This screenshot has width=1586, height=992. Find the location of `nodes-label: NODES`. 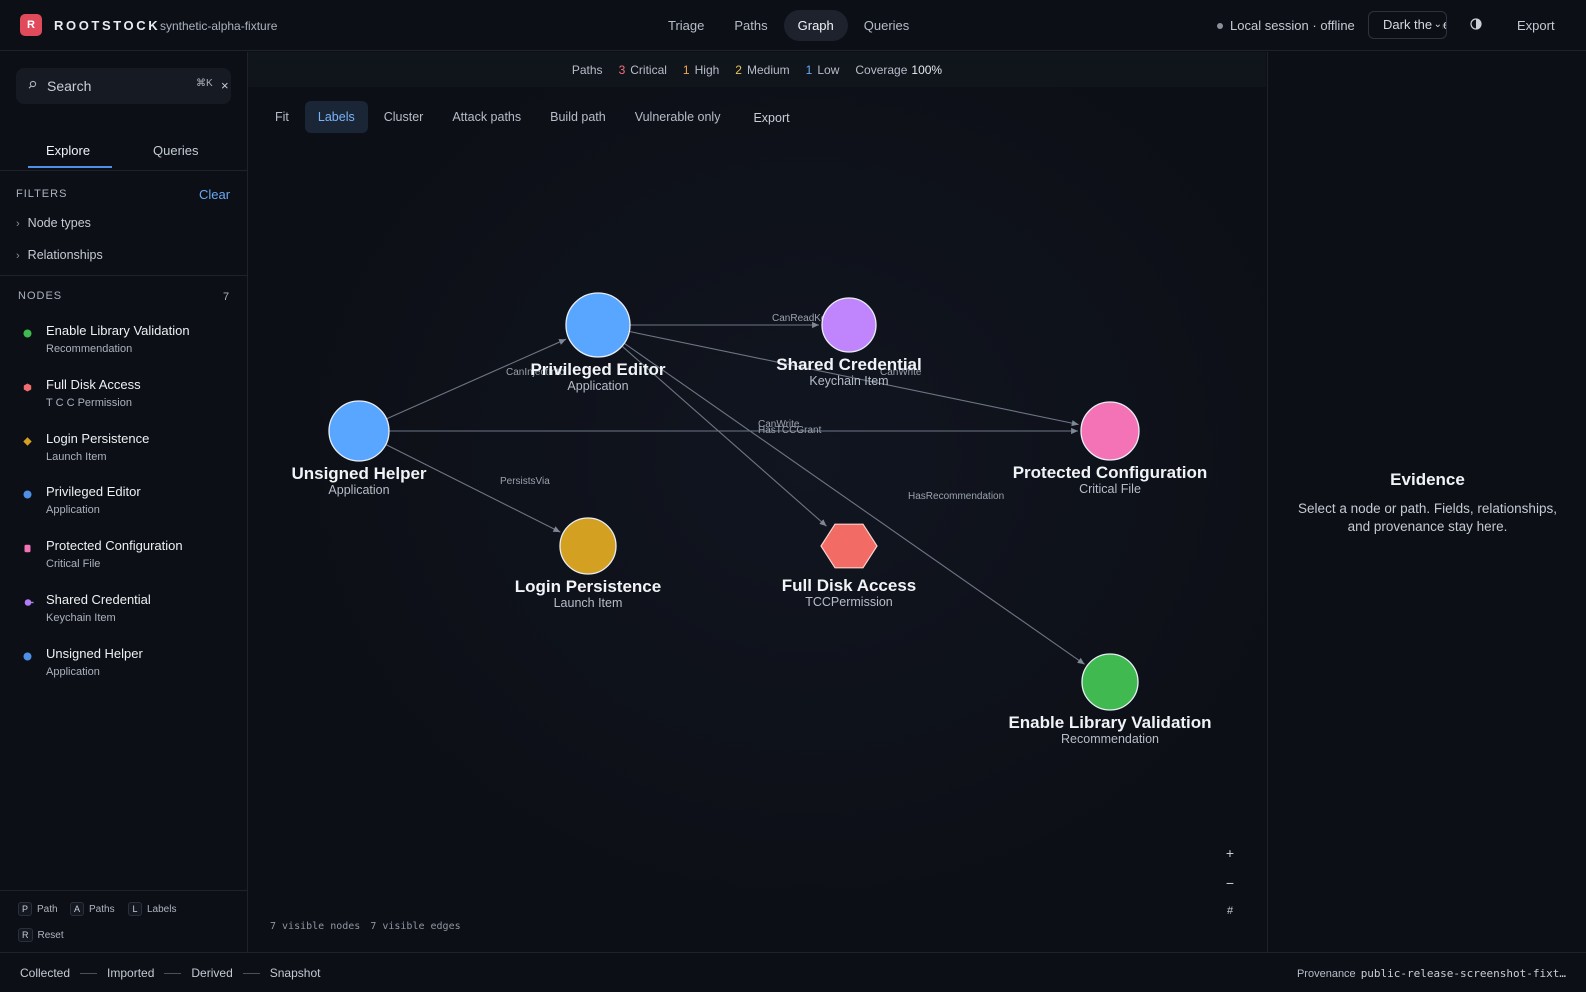

nodes-label: NODES is located at coordinates (40, 296).